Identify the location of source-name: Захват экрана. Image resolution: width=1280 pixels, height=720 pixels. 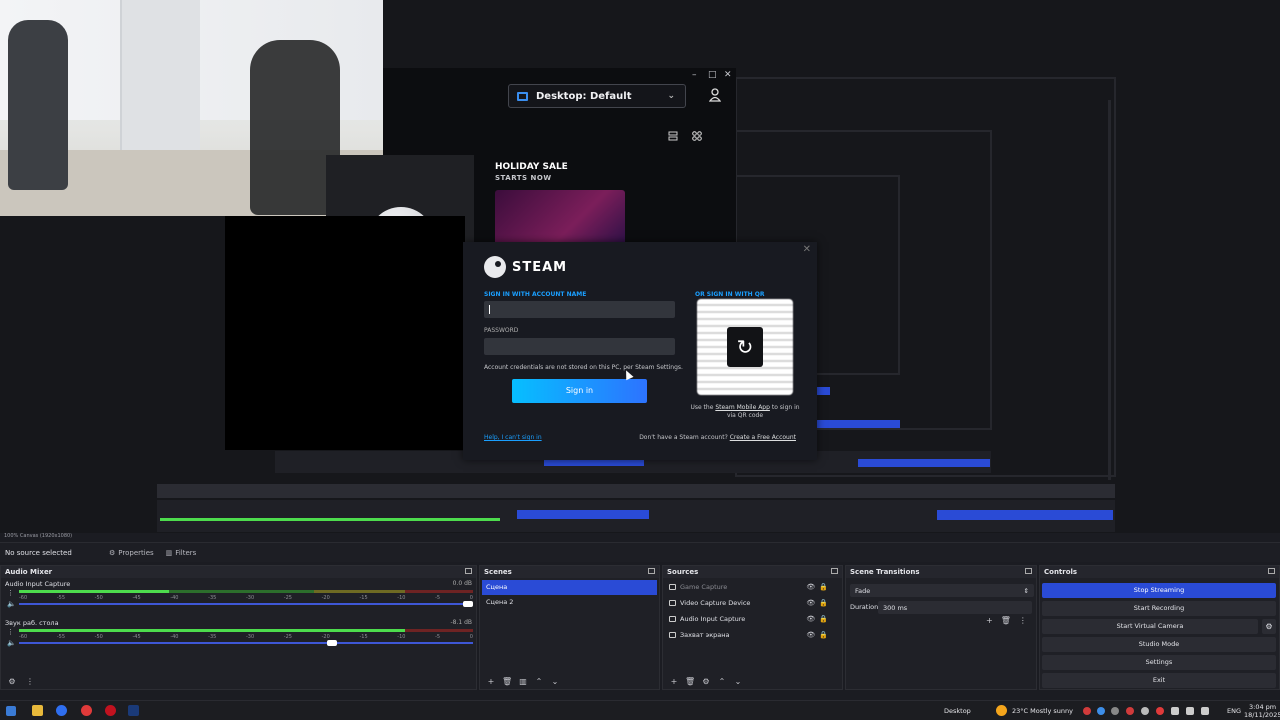
(705, 635).